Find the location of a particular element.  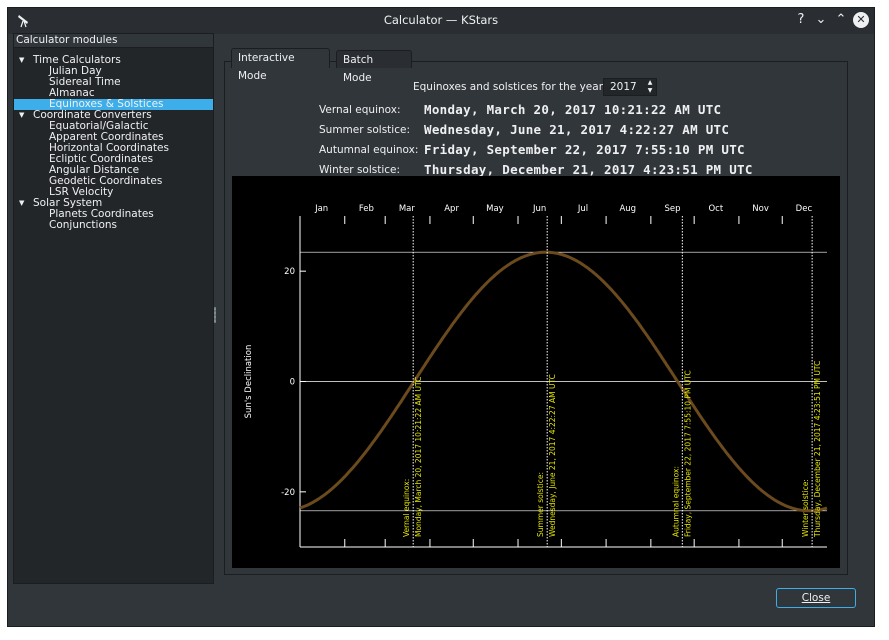

event-marker-date: Wednesday, June 21, 2017 4:22:27 AM UTC is located at coordinates (552, 455).